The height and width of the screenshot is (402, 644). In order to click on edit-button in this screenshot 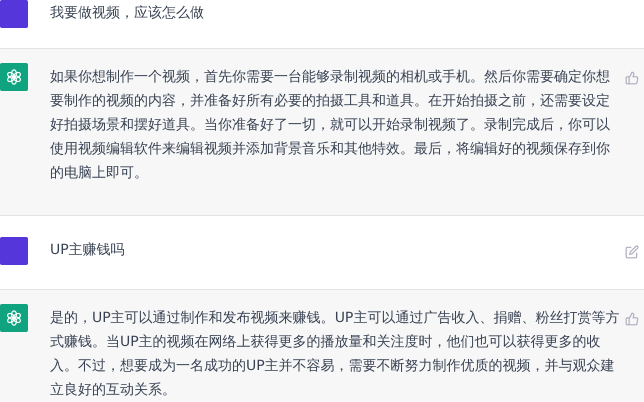, I will do `click(632, 252)`.